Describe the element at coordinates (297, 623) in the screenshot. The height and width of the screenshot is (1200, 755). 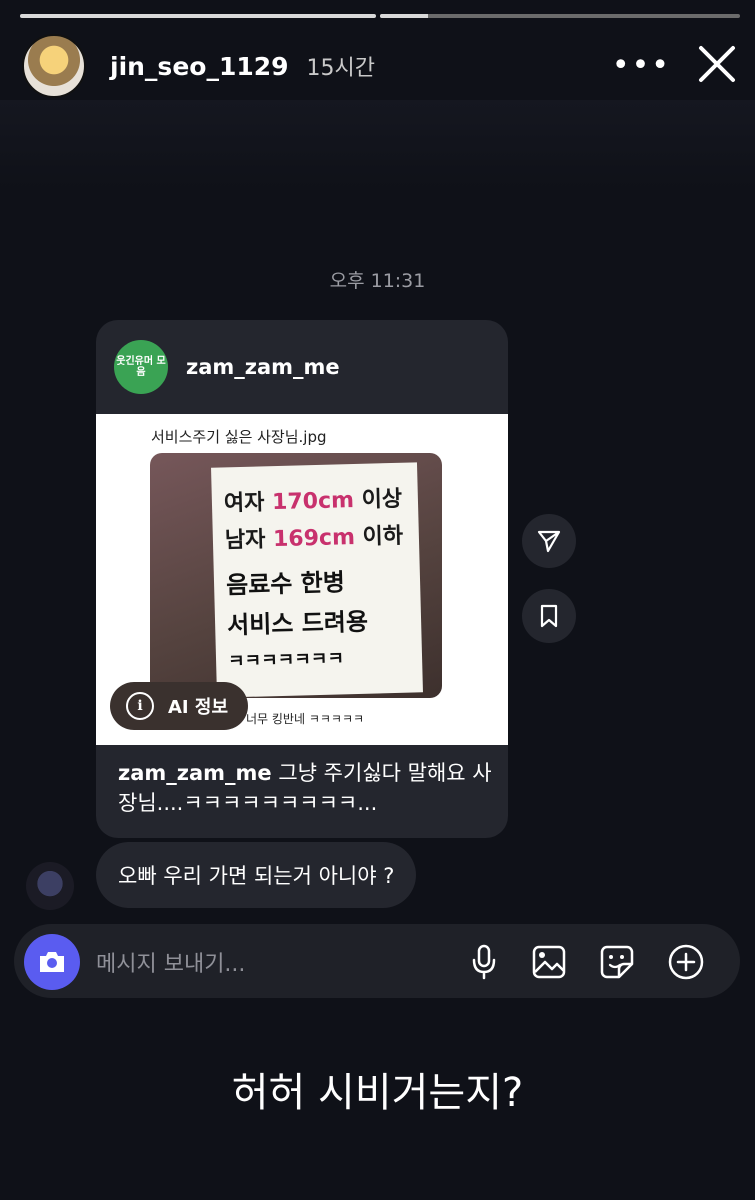
I see `sign-line-4: 서비스 드려용` at that location.